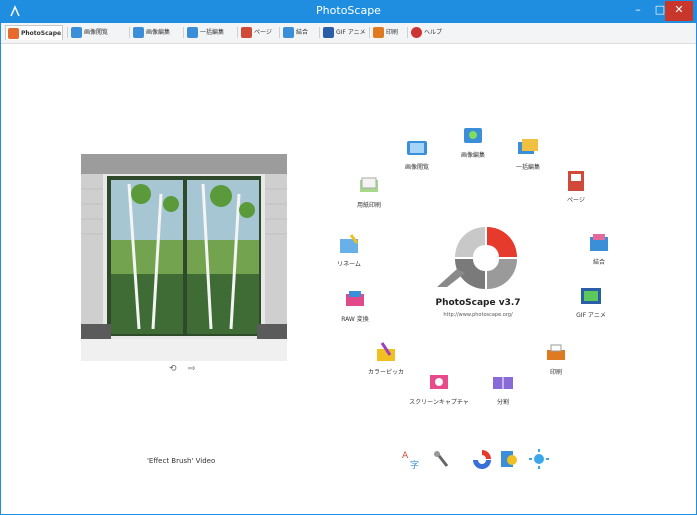  I want to click on settings-icon, so click(442, 459).